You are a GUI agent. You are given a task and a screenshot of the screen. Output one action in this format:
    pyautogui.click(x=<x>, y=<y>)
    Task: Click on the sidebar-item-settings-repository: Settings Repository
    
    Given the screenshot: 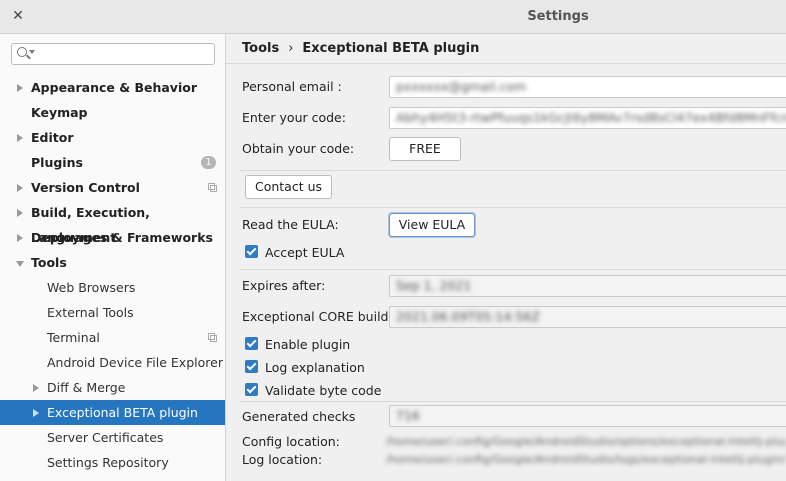 What is the action you would take?
    pyautogui.click(x=112, y=462)
    